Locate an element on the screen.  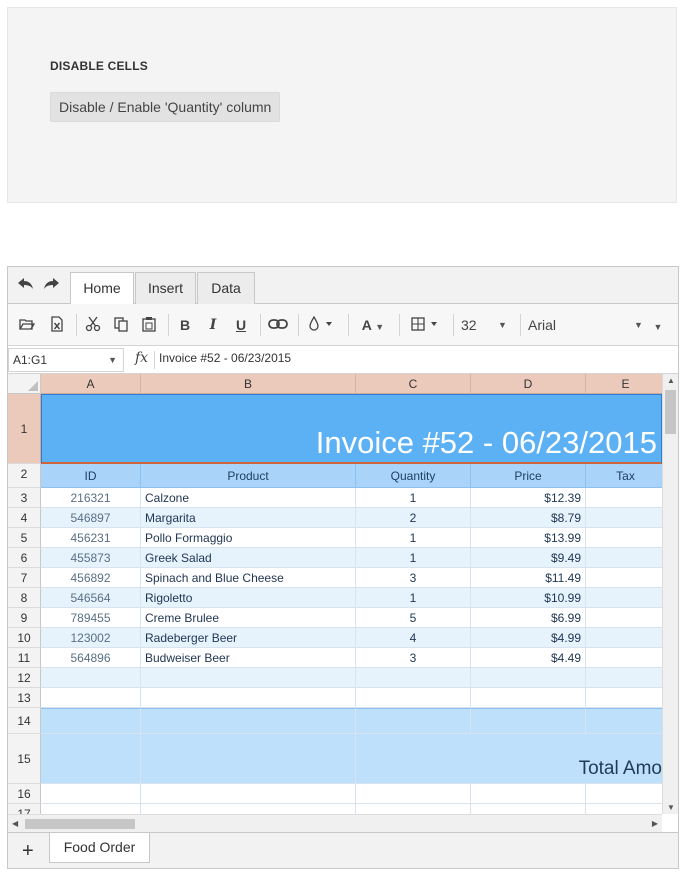
invoice-title-cell: Invoice #52 - 06/23/2015 is located at coordinates (351, 429).